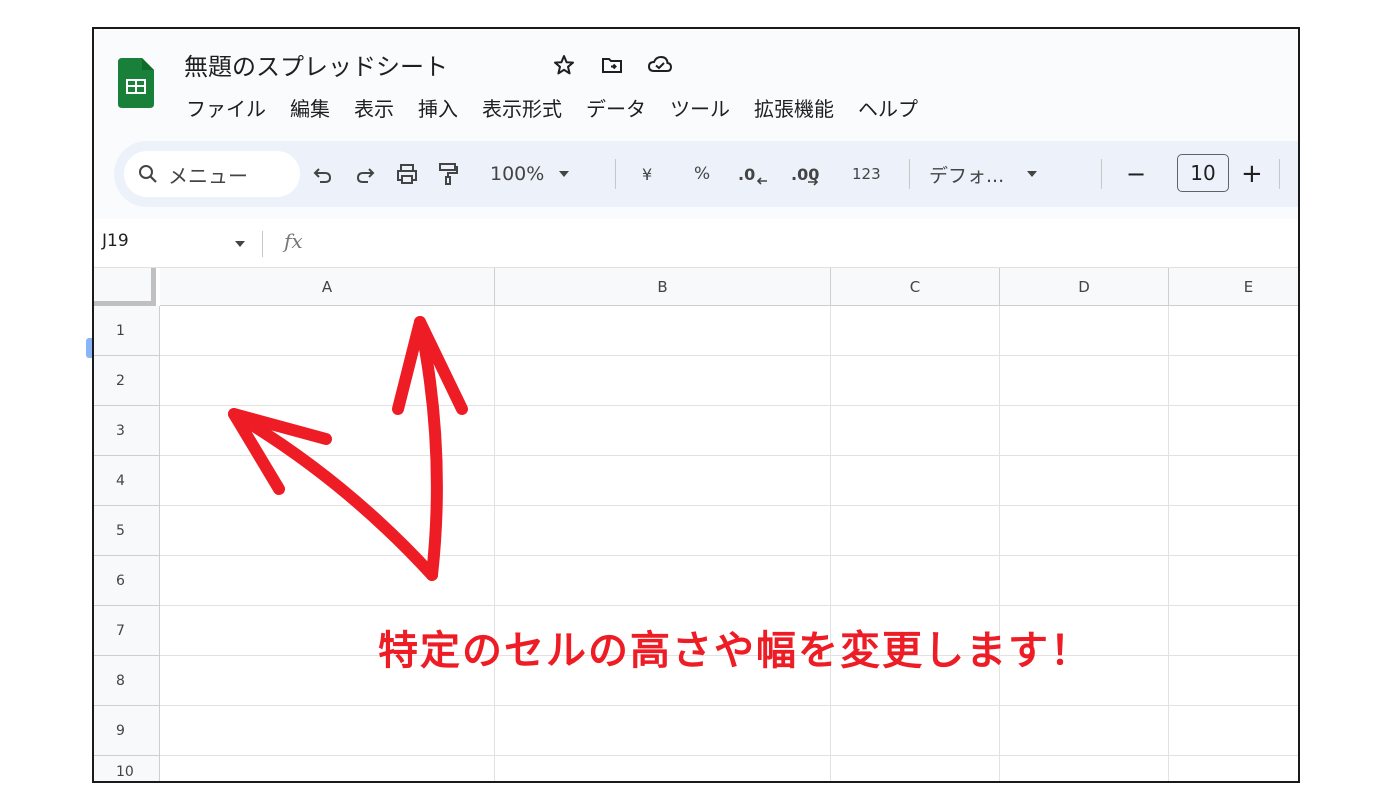  Describe the element at coordinates (805, 174) in the screenshot. I see `increase-decimal-button: .00` at that location.